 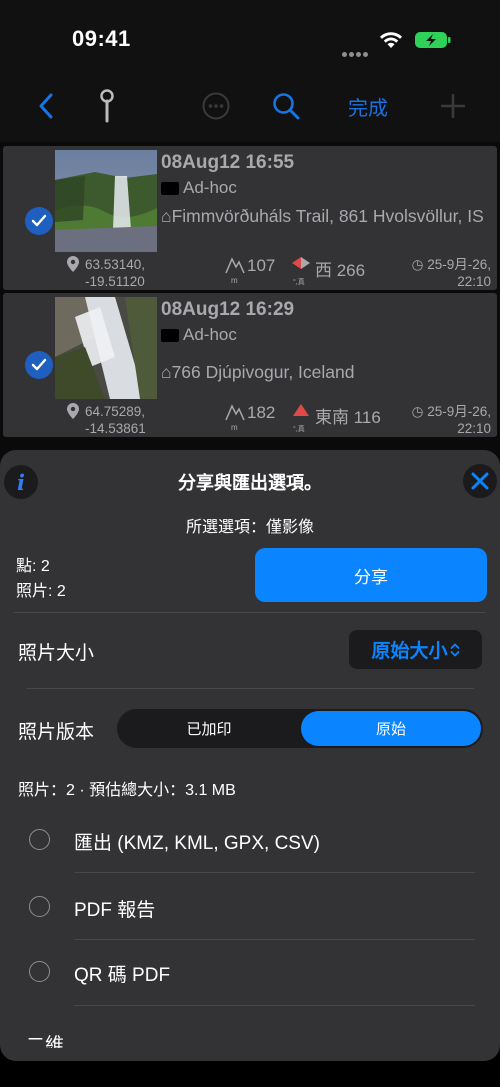 What do you see at coordinates (122, 975) in the screenshot?
I see `option-label: QR 碼 PDF` at bounding box center [122, 975].